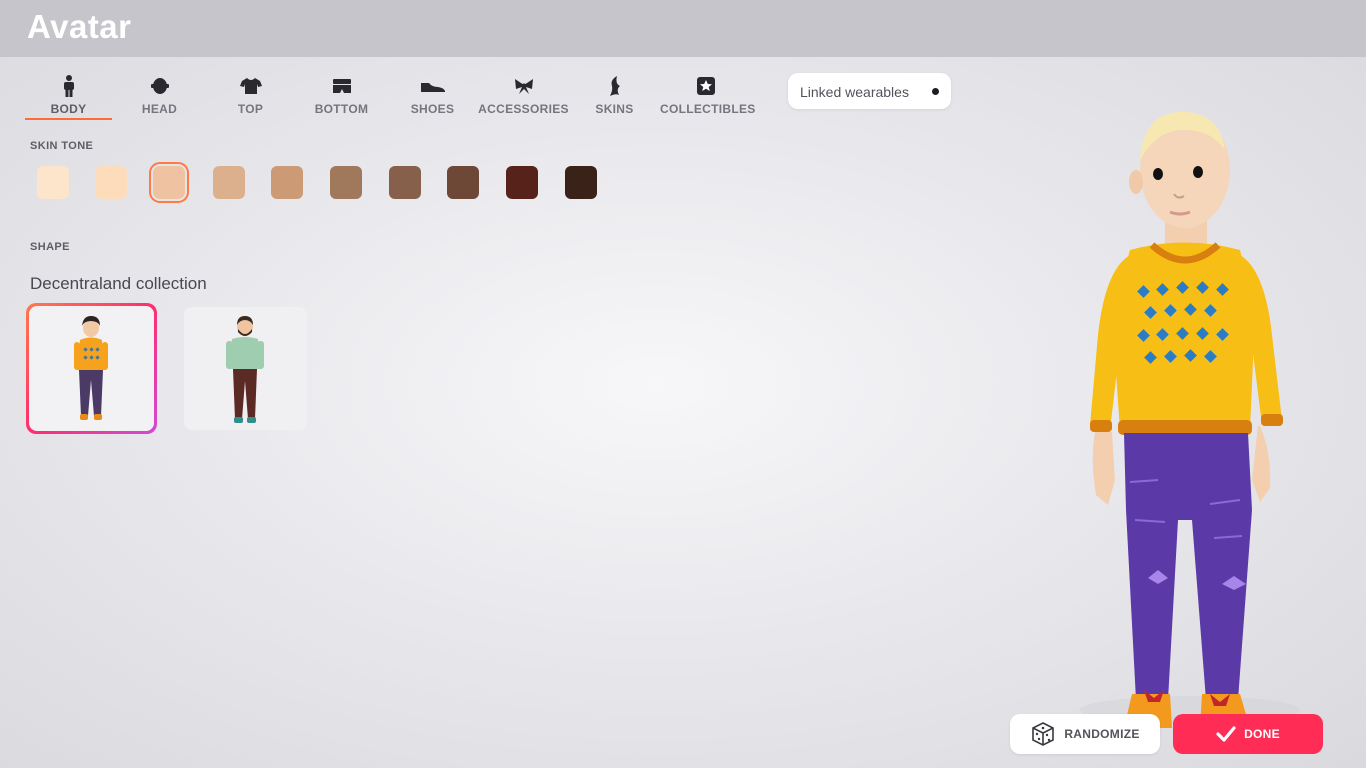 The image size is (1366, 768). I want to click on skin-tone-label: SKIN TONE, so click(62, 146).